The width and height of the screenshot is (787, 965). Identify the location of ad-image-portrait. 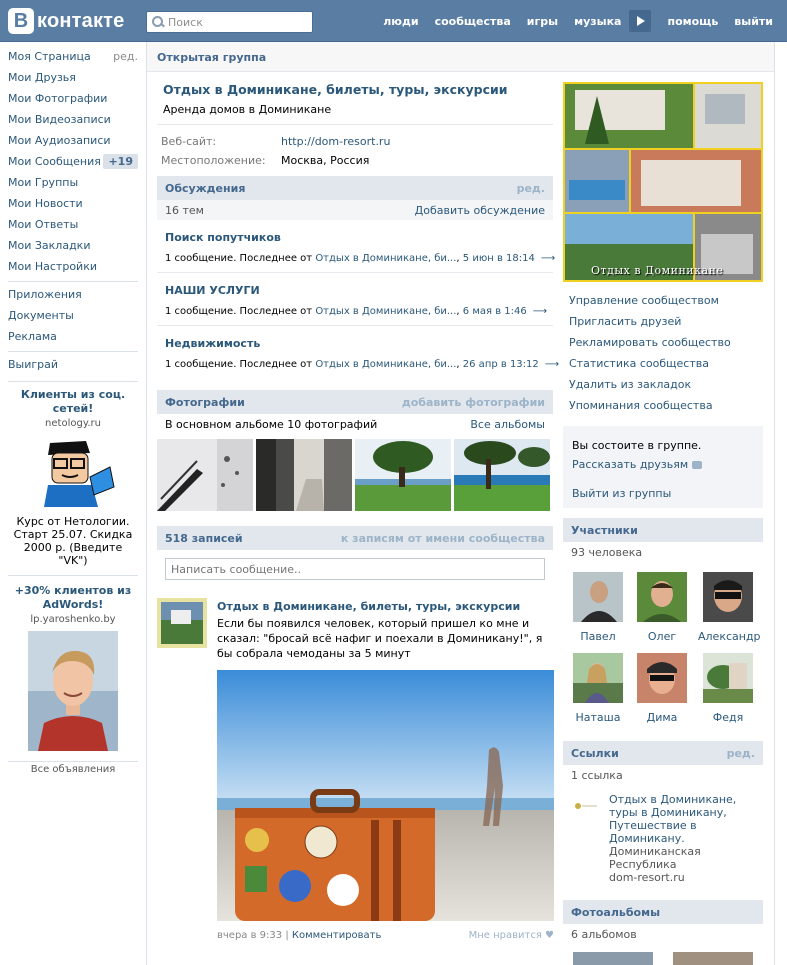
(73, 691).